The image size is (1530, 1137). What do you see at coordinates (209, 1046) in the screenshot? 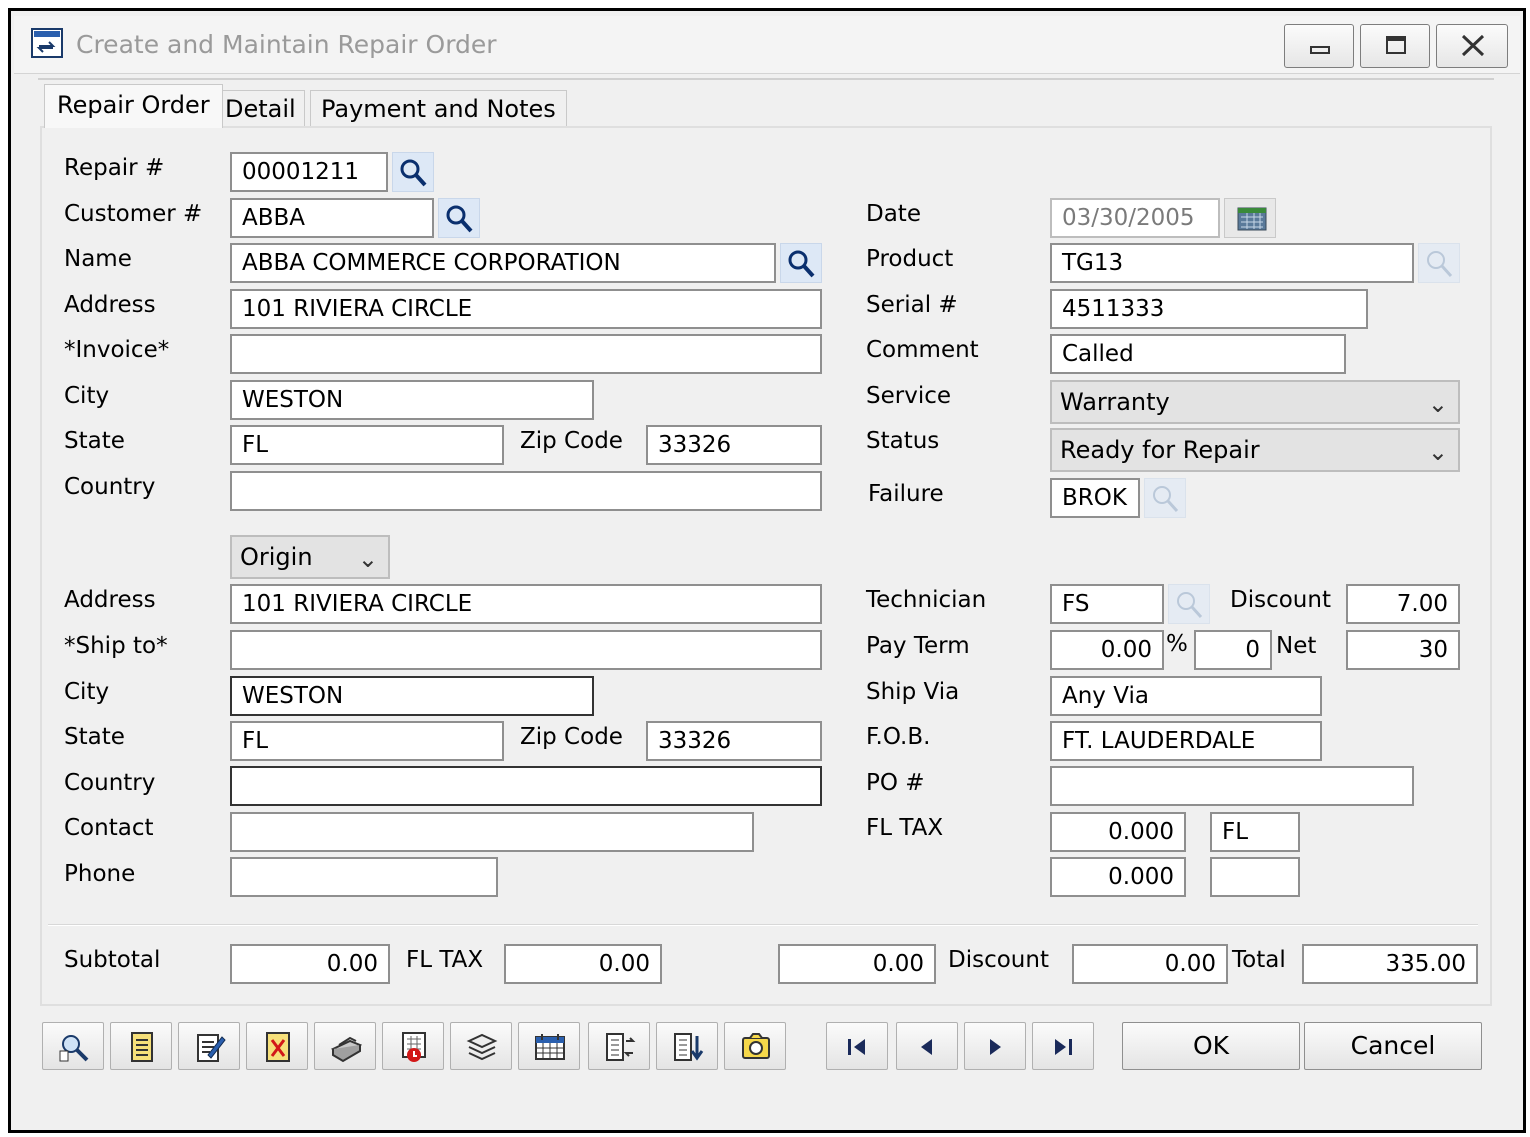
I see `edit-button` at bounding box center [209, 1046].